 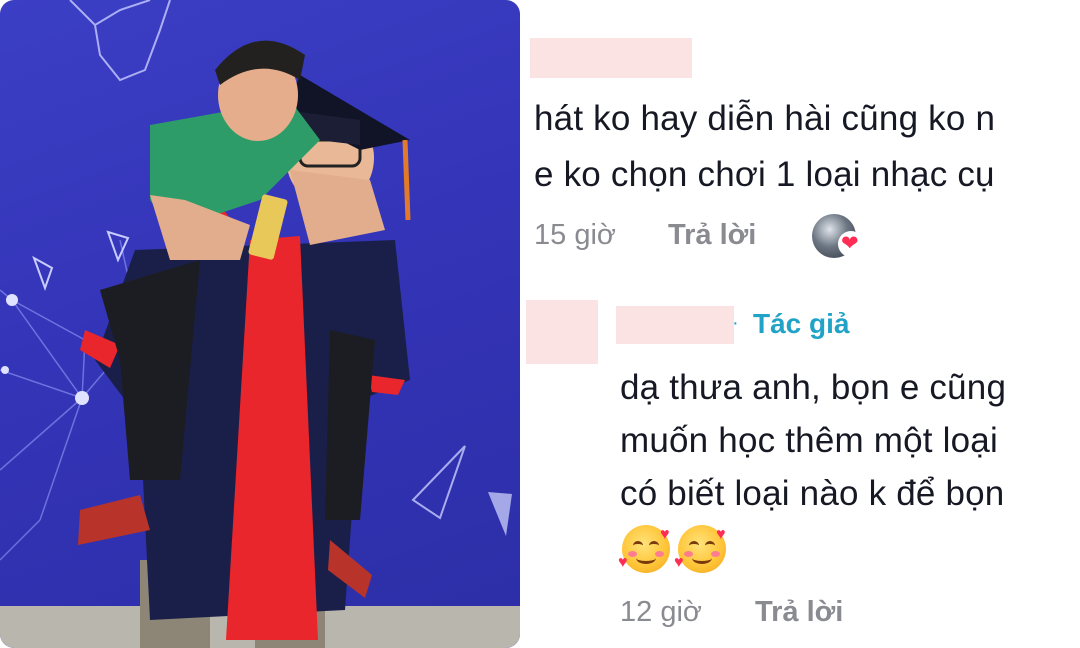 I want to click on redacted-avatar, so click(x=562, y=332).